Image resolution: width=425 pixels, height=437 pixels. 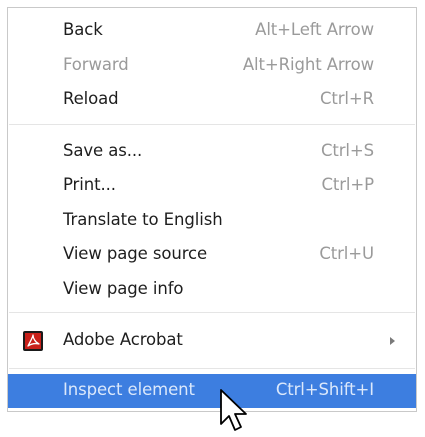 I want to click on menu-item-shortcut: Ctrl+Shift+I, so click(x=324, y=389).